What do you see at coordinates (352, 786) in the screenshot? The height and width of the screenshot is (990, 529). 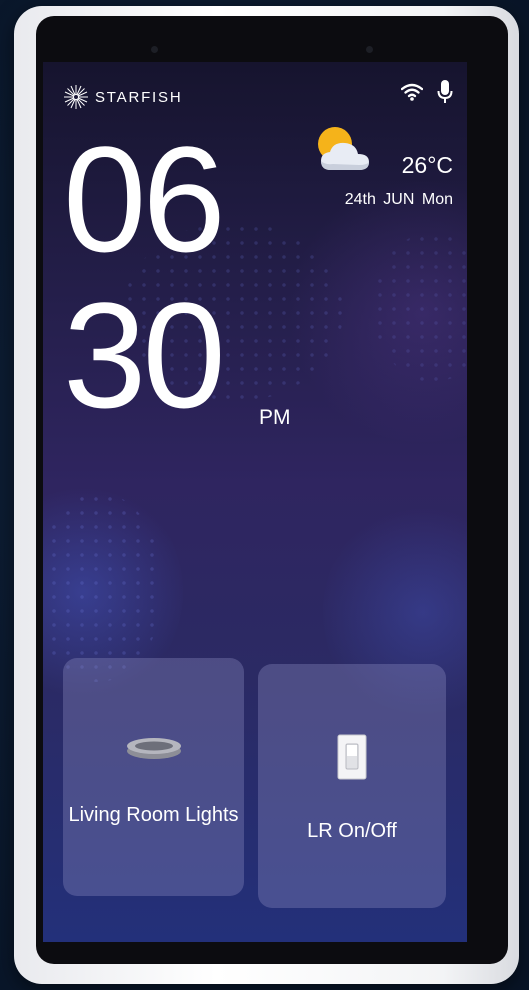 I see `tile-lr-on-off: LR On/Off` at bounding box center [352, 786].